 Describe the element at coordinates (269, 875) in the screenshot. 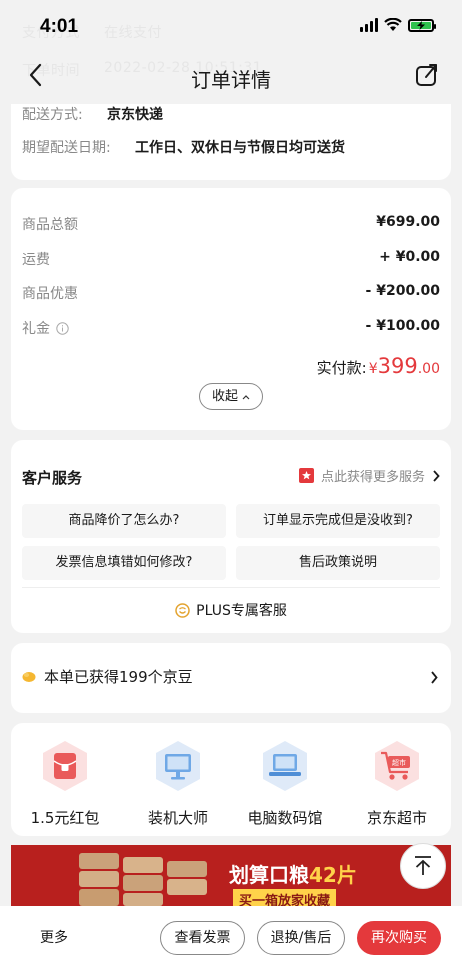

I see `banner-title: 划算口粮` at that location.